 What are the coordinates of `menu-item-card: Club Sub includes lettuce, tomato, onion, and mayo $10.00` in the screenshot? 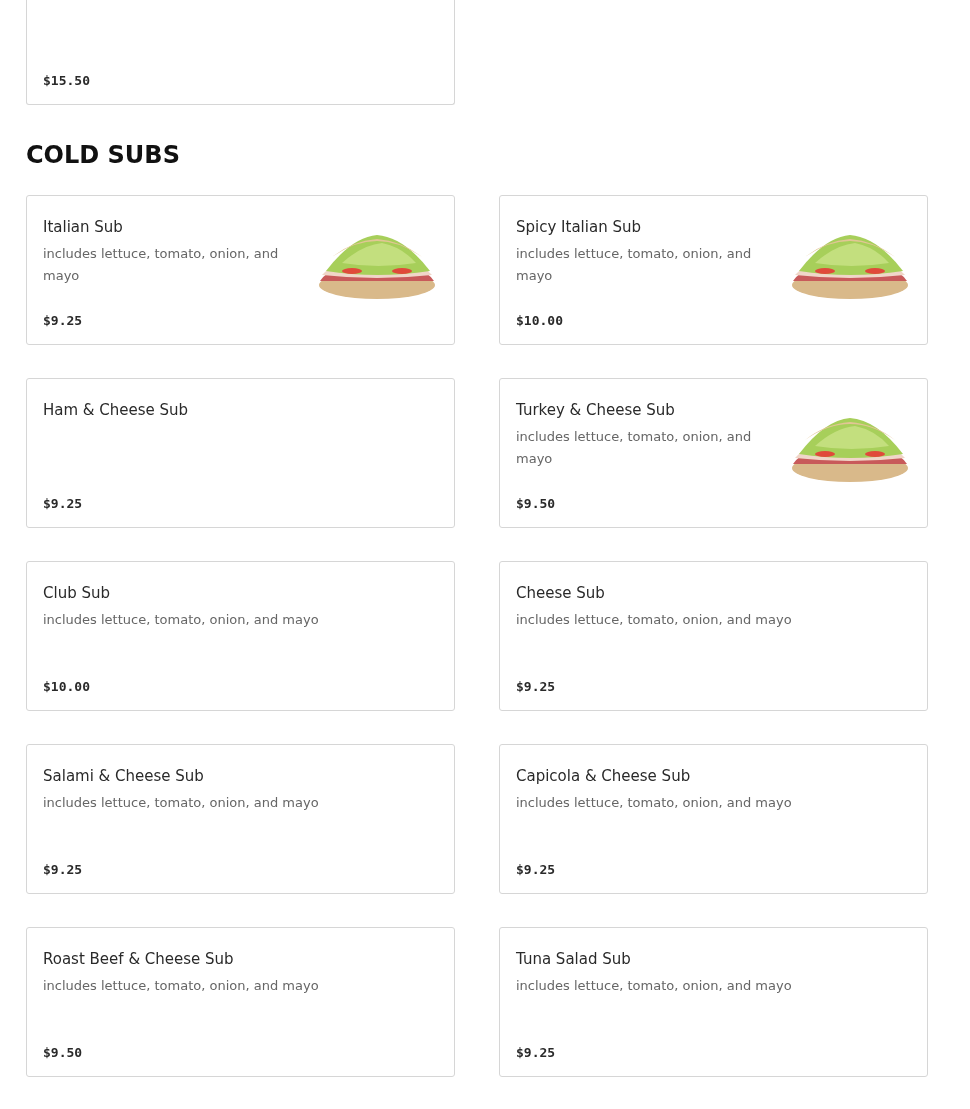 It's located at (240, 636).